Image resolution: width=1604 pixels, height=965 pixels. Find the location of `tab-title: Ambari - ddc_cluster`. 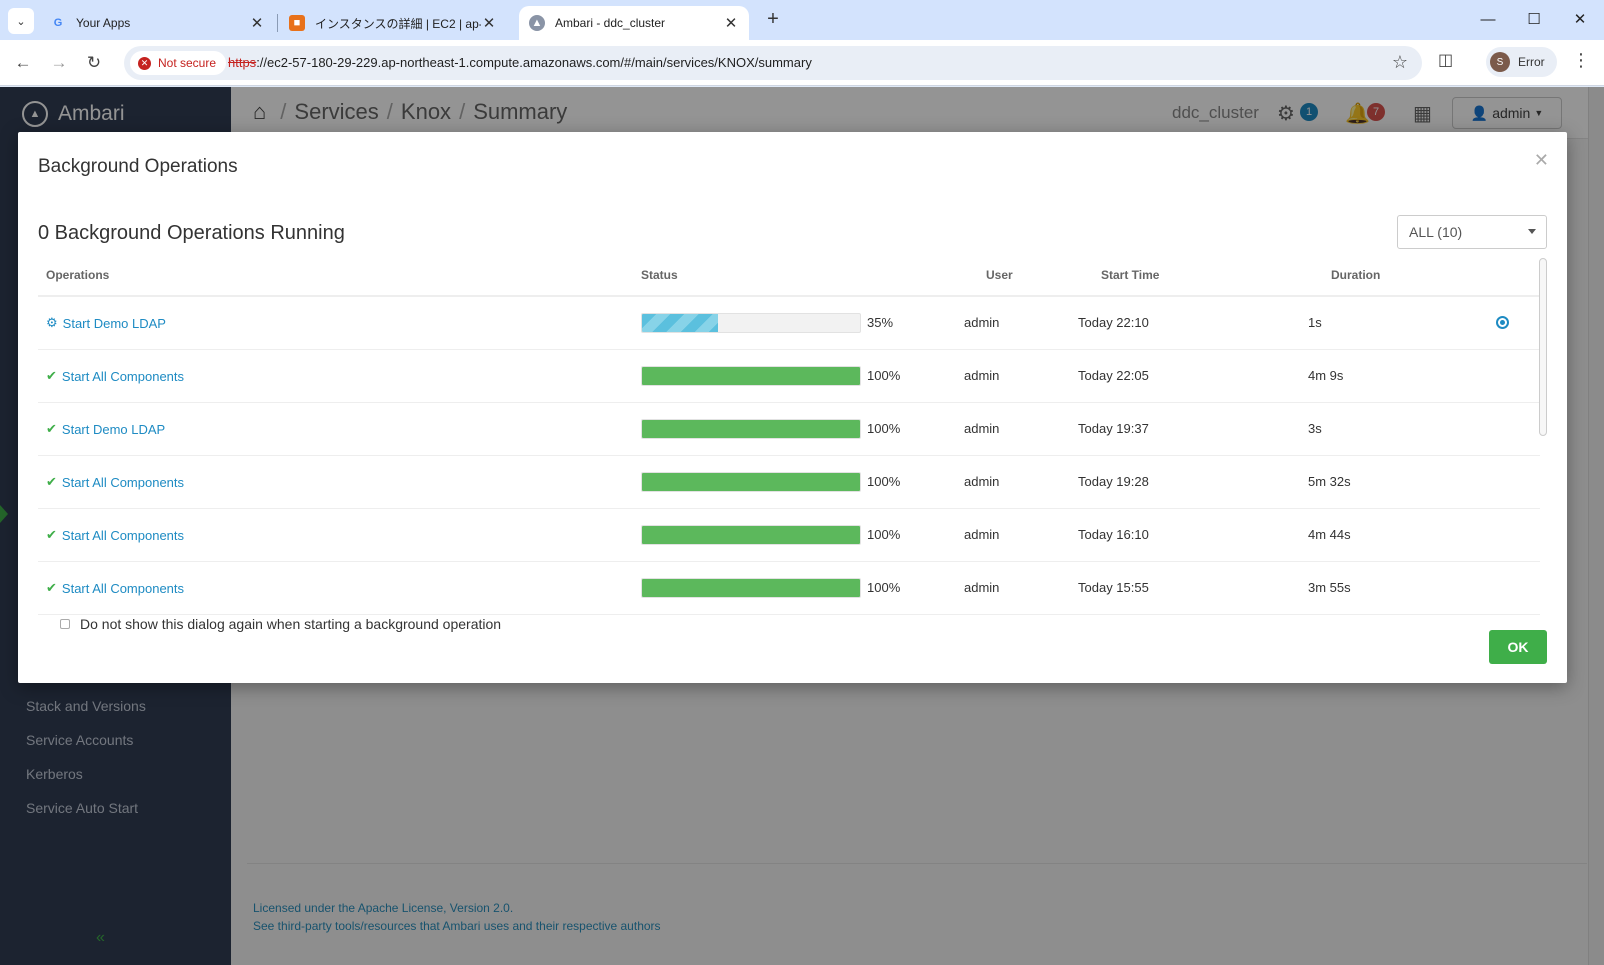

tab-title: Ambari - ddc_cluster is located at coordinates (610, 23).